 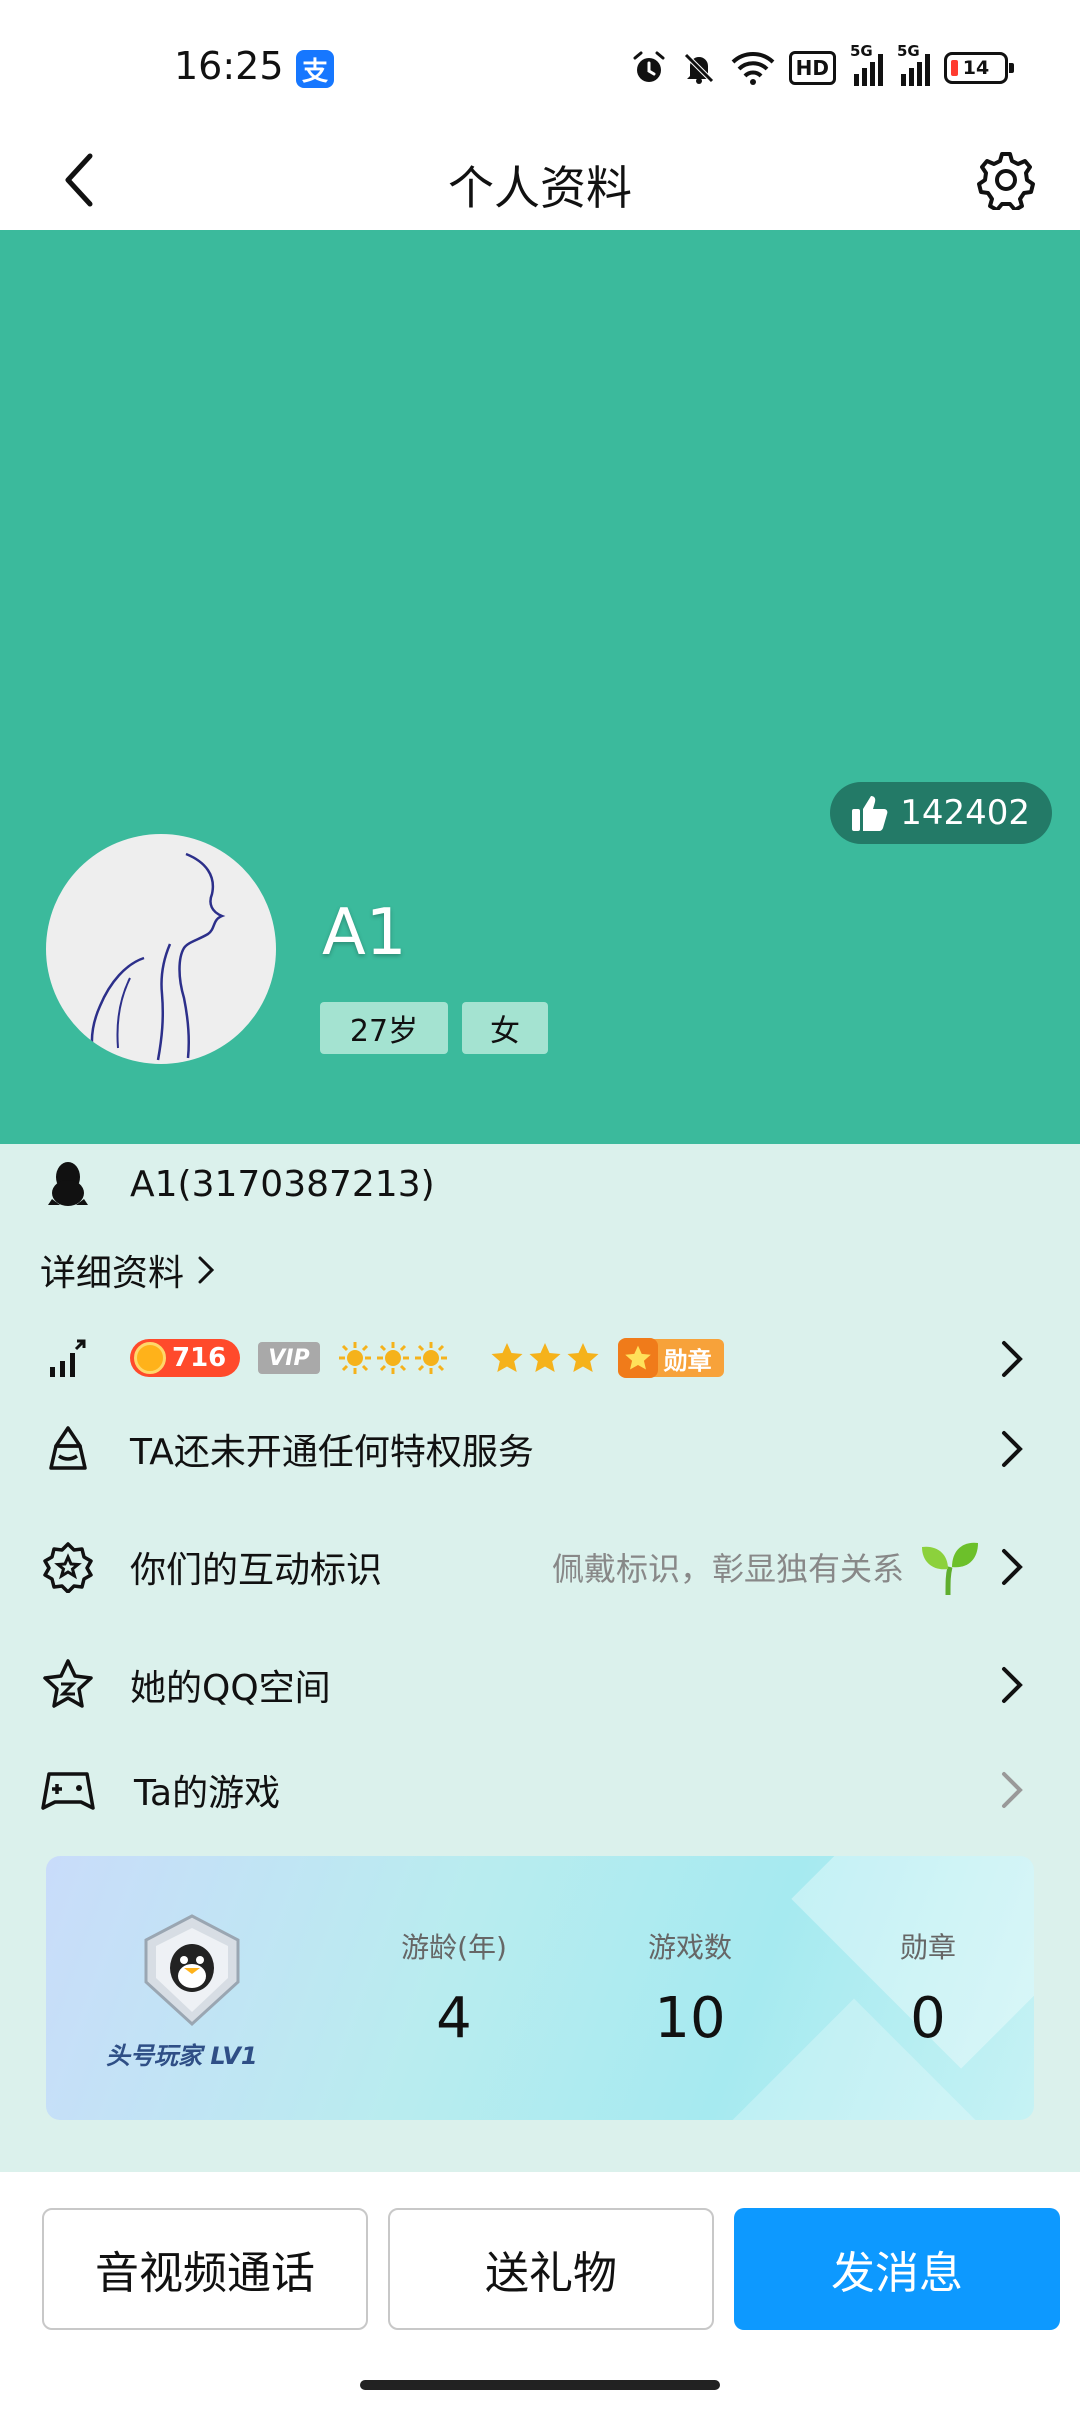 I want to click on mute-bell-icon, so click(x=699, y=68).